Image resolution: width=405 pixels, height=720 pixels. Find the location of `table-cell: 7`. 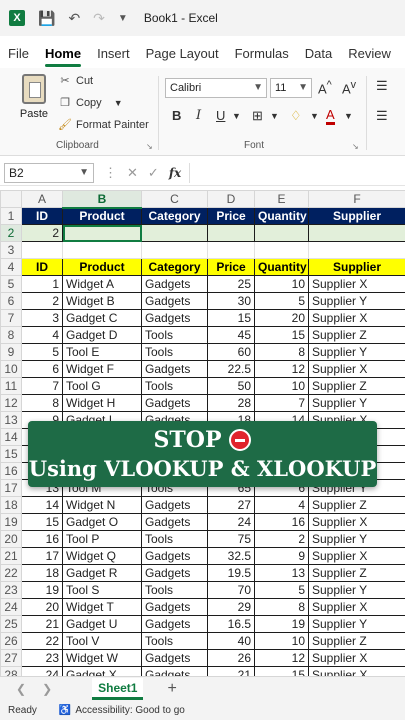

table-cell: 7 is located at coordinates (281, 403).